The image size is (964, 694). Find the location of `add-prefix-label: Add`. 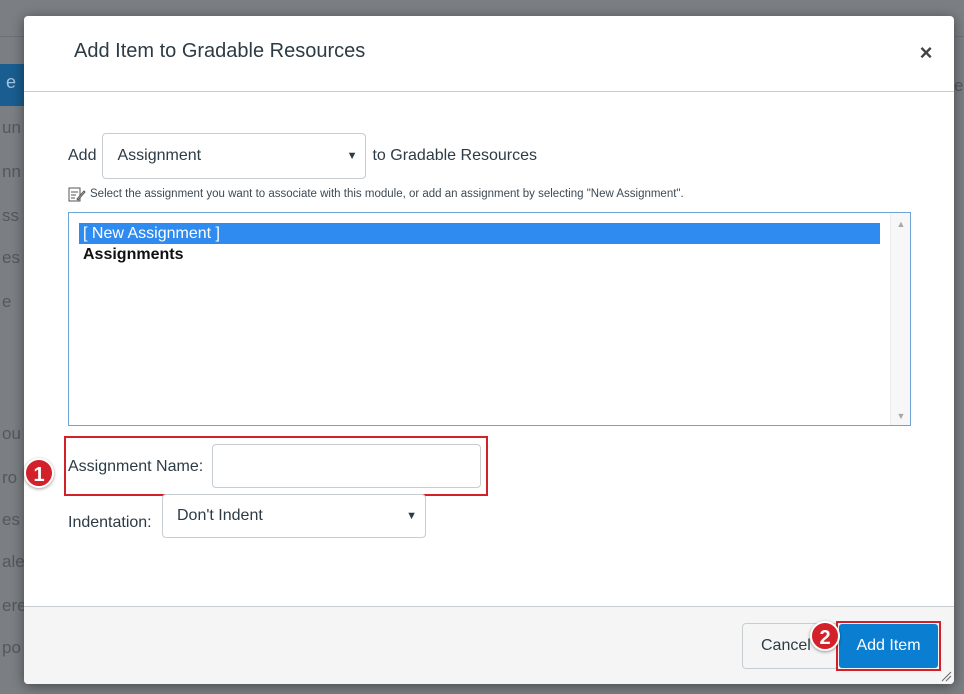

add-prefix-label: Add is located at coordinates (82, 155).